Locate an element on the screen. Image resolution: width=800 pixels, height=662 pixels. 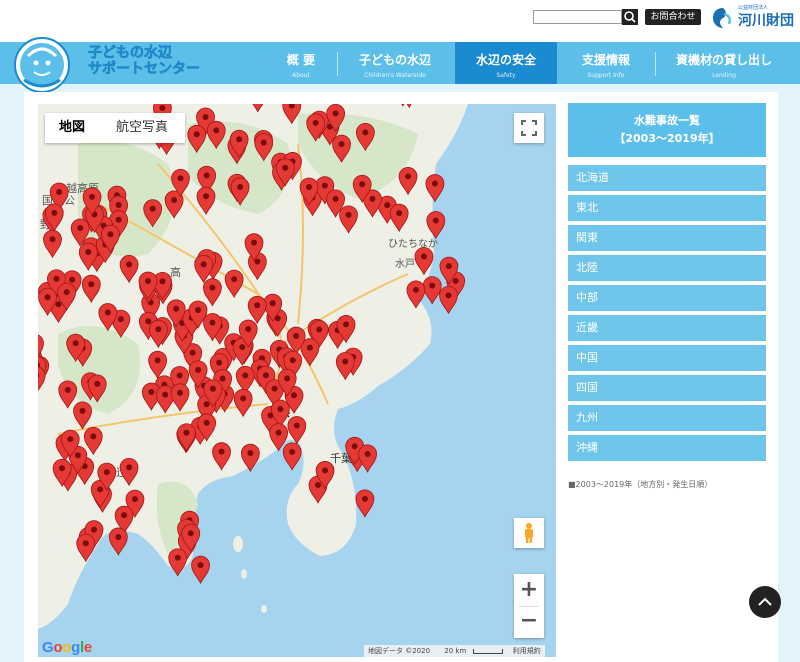
nav-safety: 水辺の安全 Safety is located at coordinates (506, 63).